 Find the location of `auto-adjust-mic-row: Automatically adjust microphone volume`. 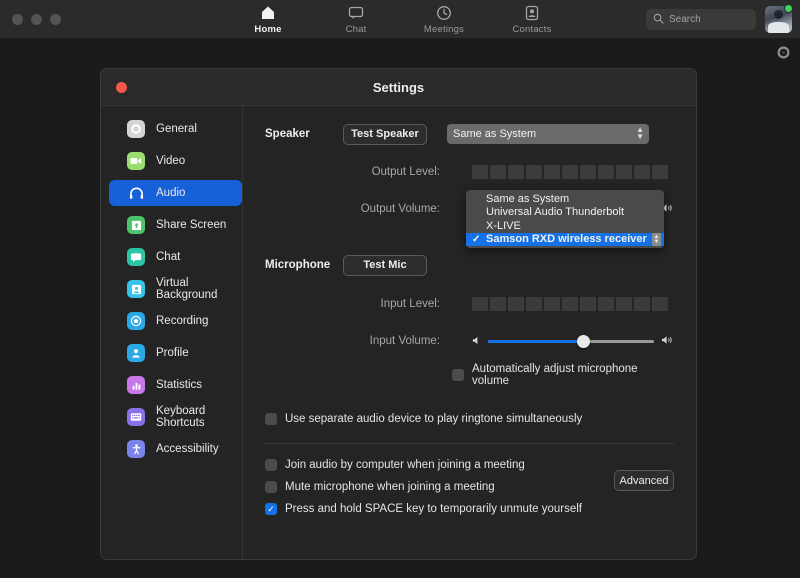

auto-adjust-mic-row: Automatically adjust microphone volume is located at coordinates (563, 375).